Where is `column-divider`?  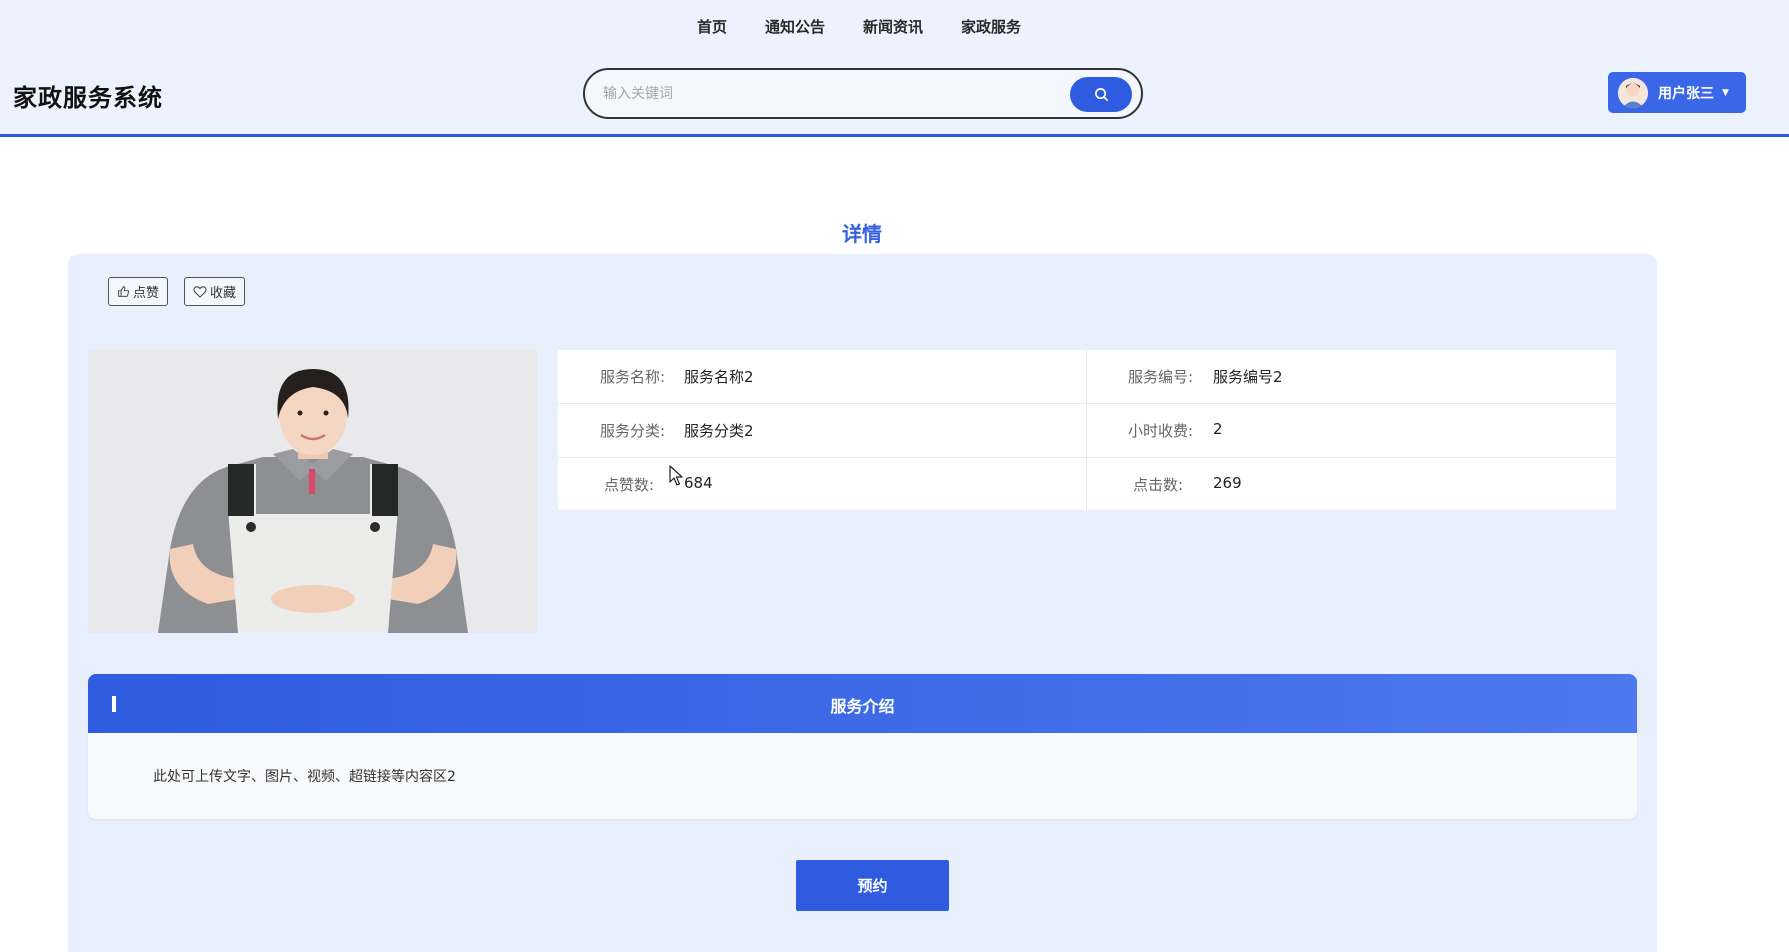 column-divider is located at coordinates (1086, 430).